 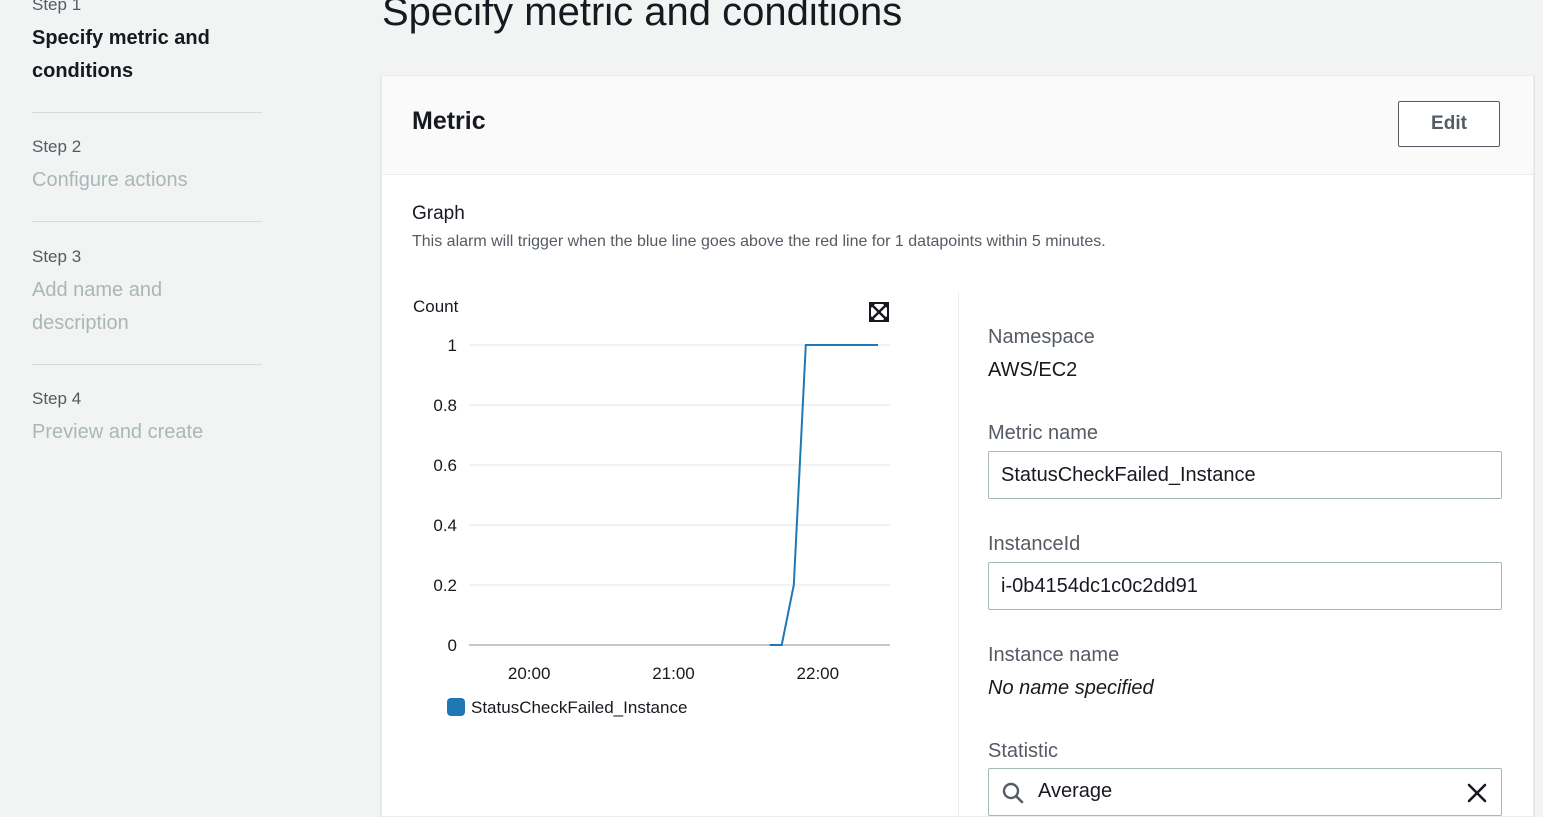 I want to click on y-tick-label: 0.2, so click(x=445, y=585).